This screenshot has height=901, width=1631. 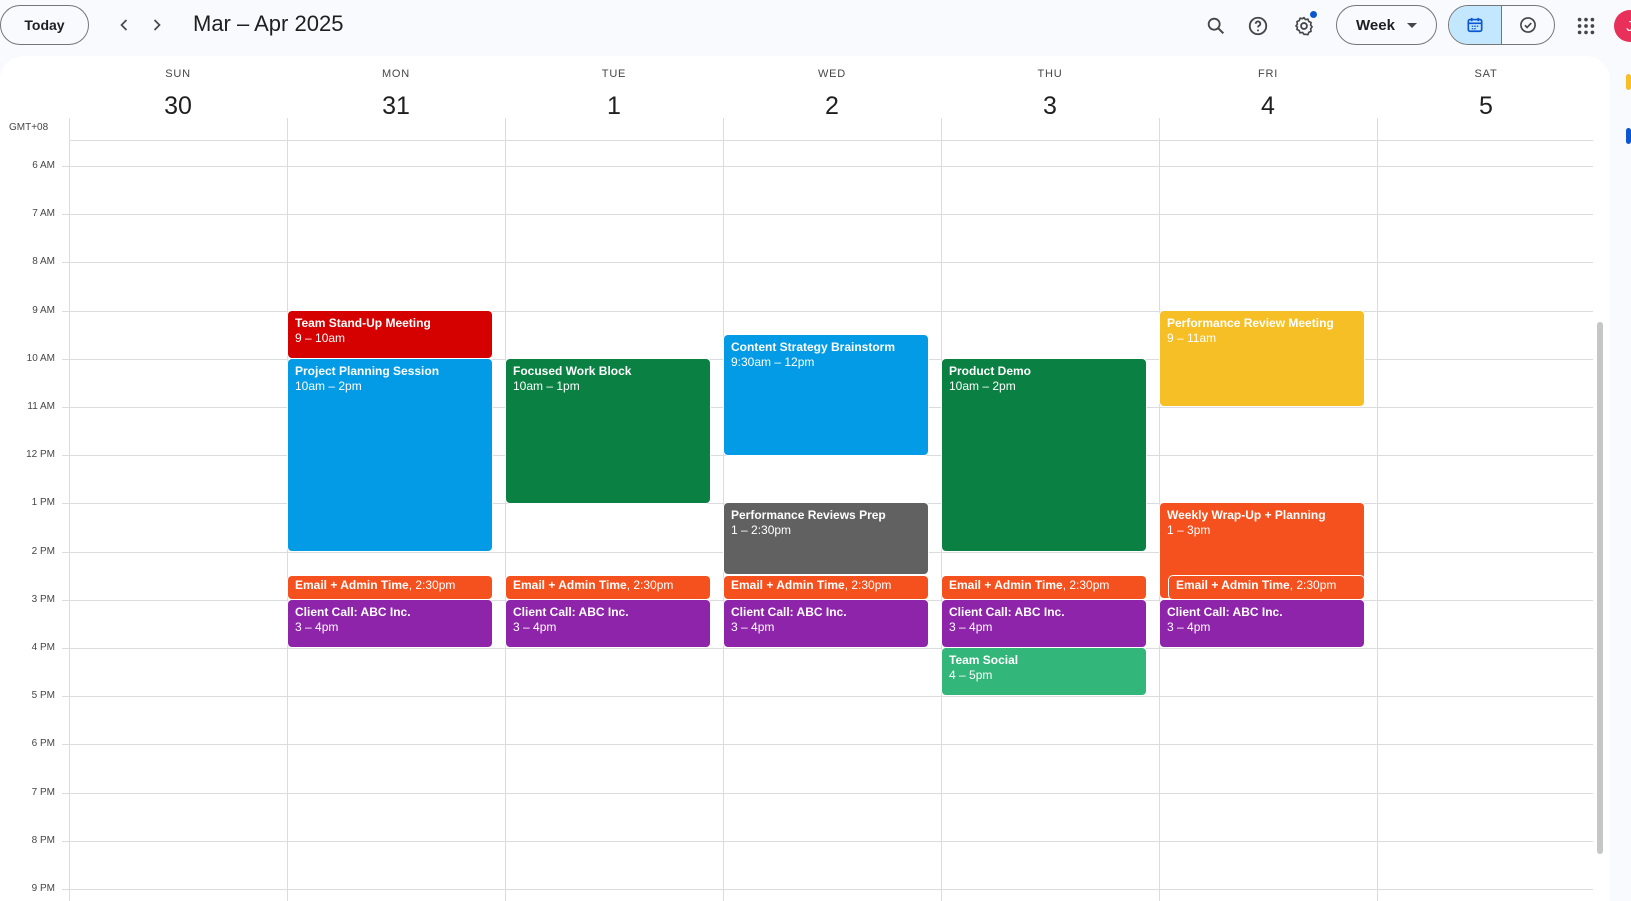 I want to click on hour-label: 6 PM, so click(x=43, y=743).